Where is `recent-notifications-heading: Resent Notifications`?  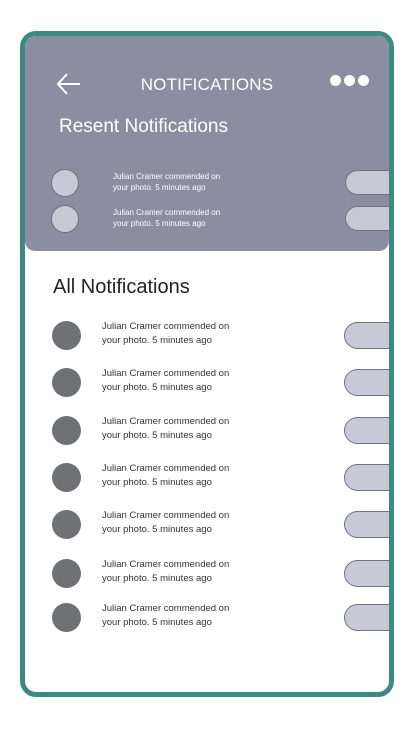
recent-notifications-heading: Resent Notifications is located at coordinates (143, 126).